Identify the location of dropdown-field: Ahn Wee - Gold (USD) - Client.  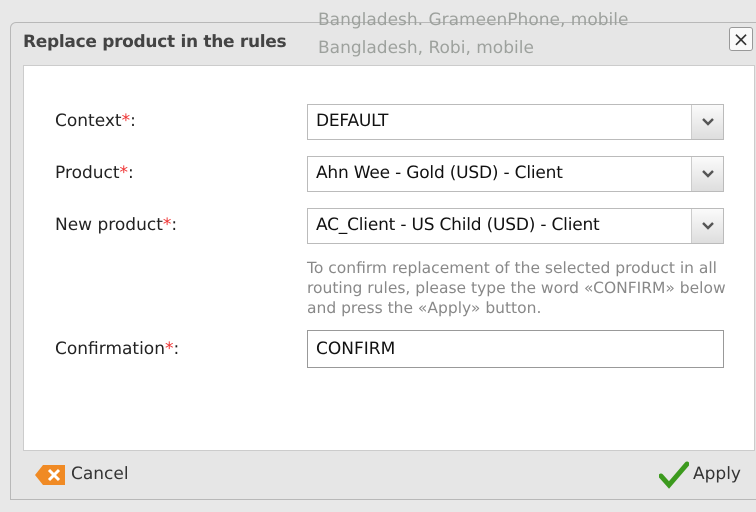
(515, 174).